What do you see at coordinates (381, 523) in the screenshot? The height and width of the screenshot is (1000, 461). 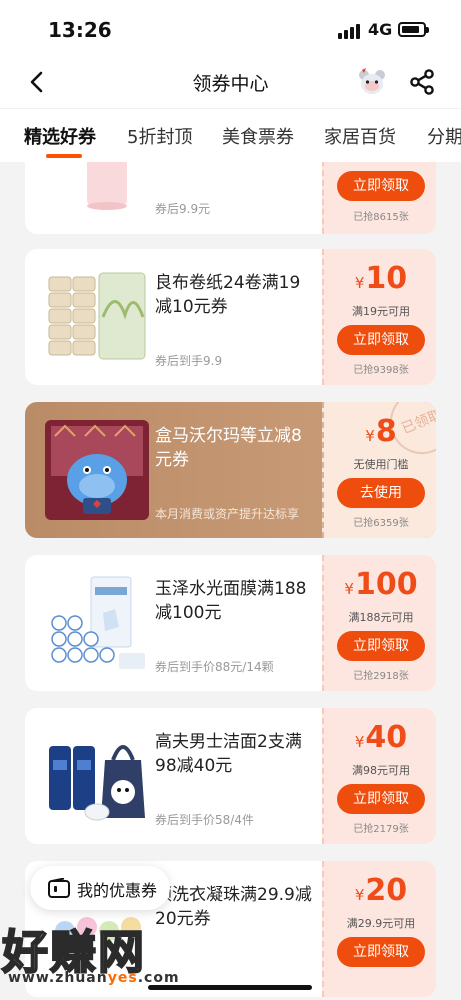 I see `grabbed-count: 已抢6359张` at bounding box center [381, 523].